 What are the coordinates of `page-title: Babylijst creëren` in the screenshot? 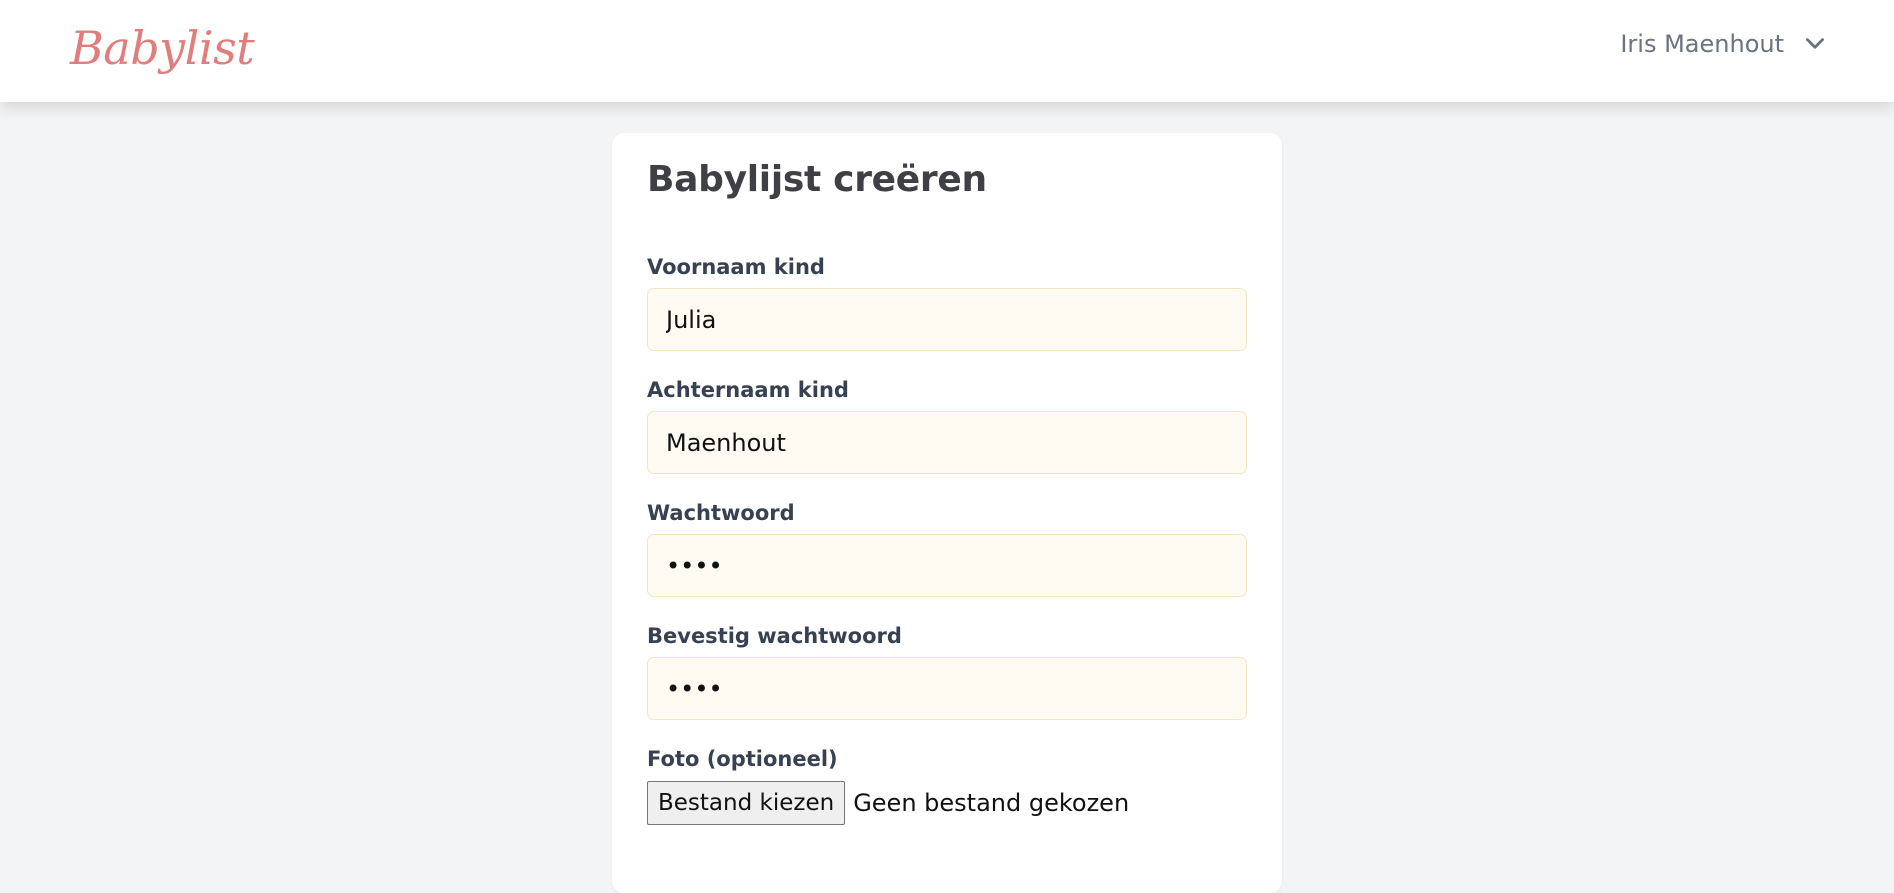 It's located at (817, 179).